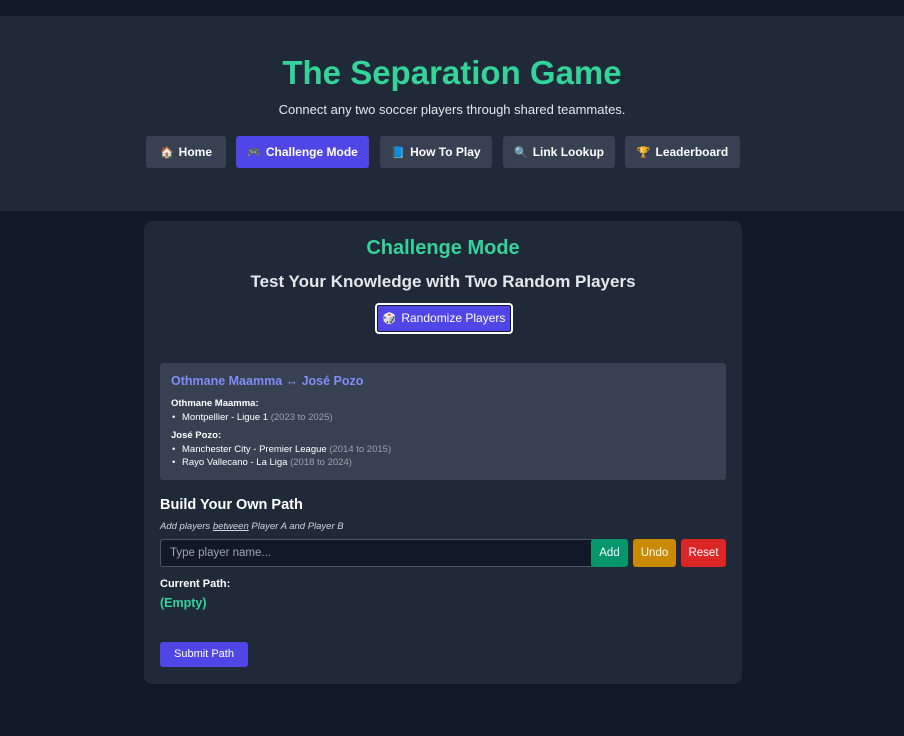 The image size is (904, 736). I want to click on nav-how-to-play-button: 📘 How To Play, so click(436, 152).